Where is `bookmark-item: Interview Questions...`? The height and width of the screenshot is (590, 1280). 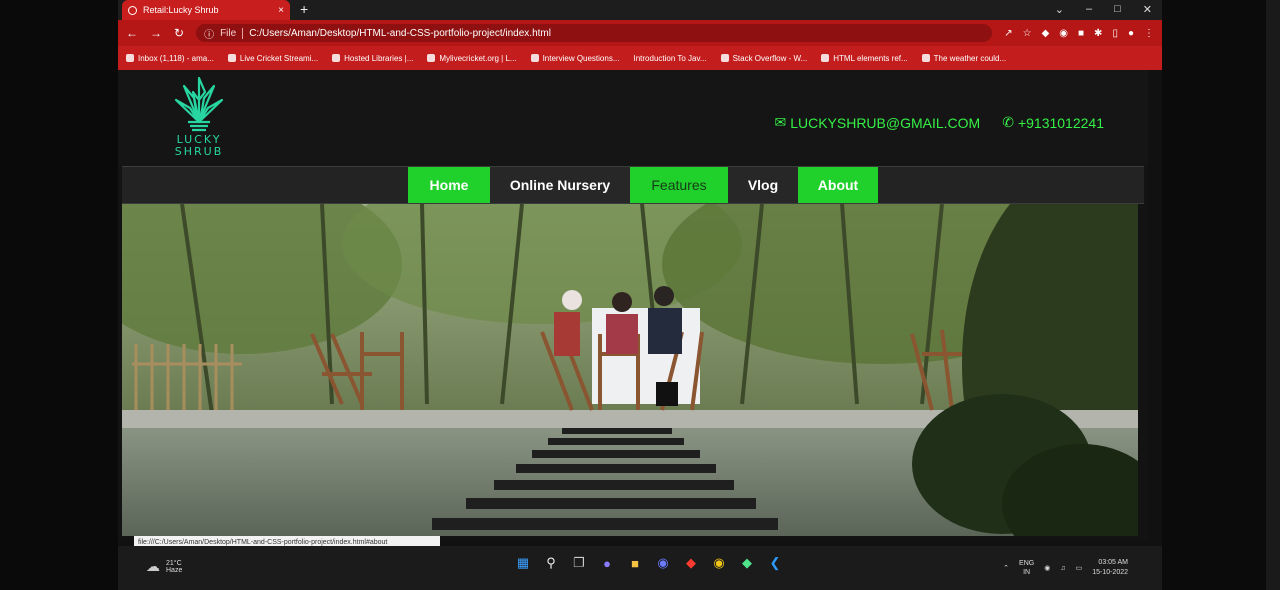 bookmark-item: Interview Questions... is located at coordinates (575, 58).